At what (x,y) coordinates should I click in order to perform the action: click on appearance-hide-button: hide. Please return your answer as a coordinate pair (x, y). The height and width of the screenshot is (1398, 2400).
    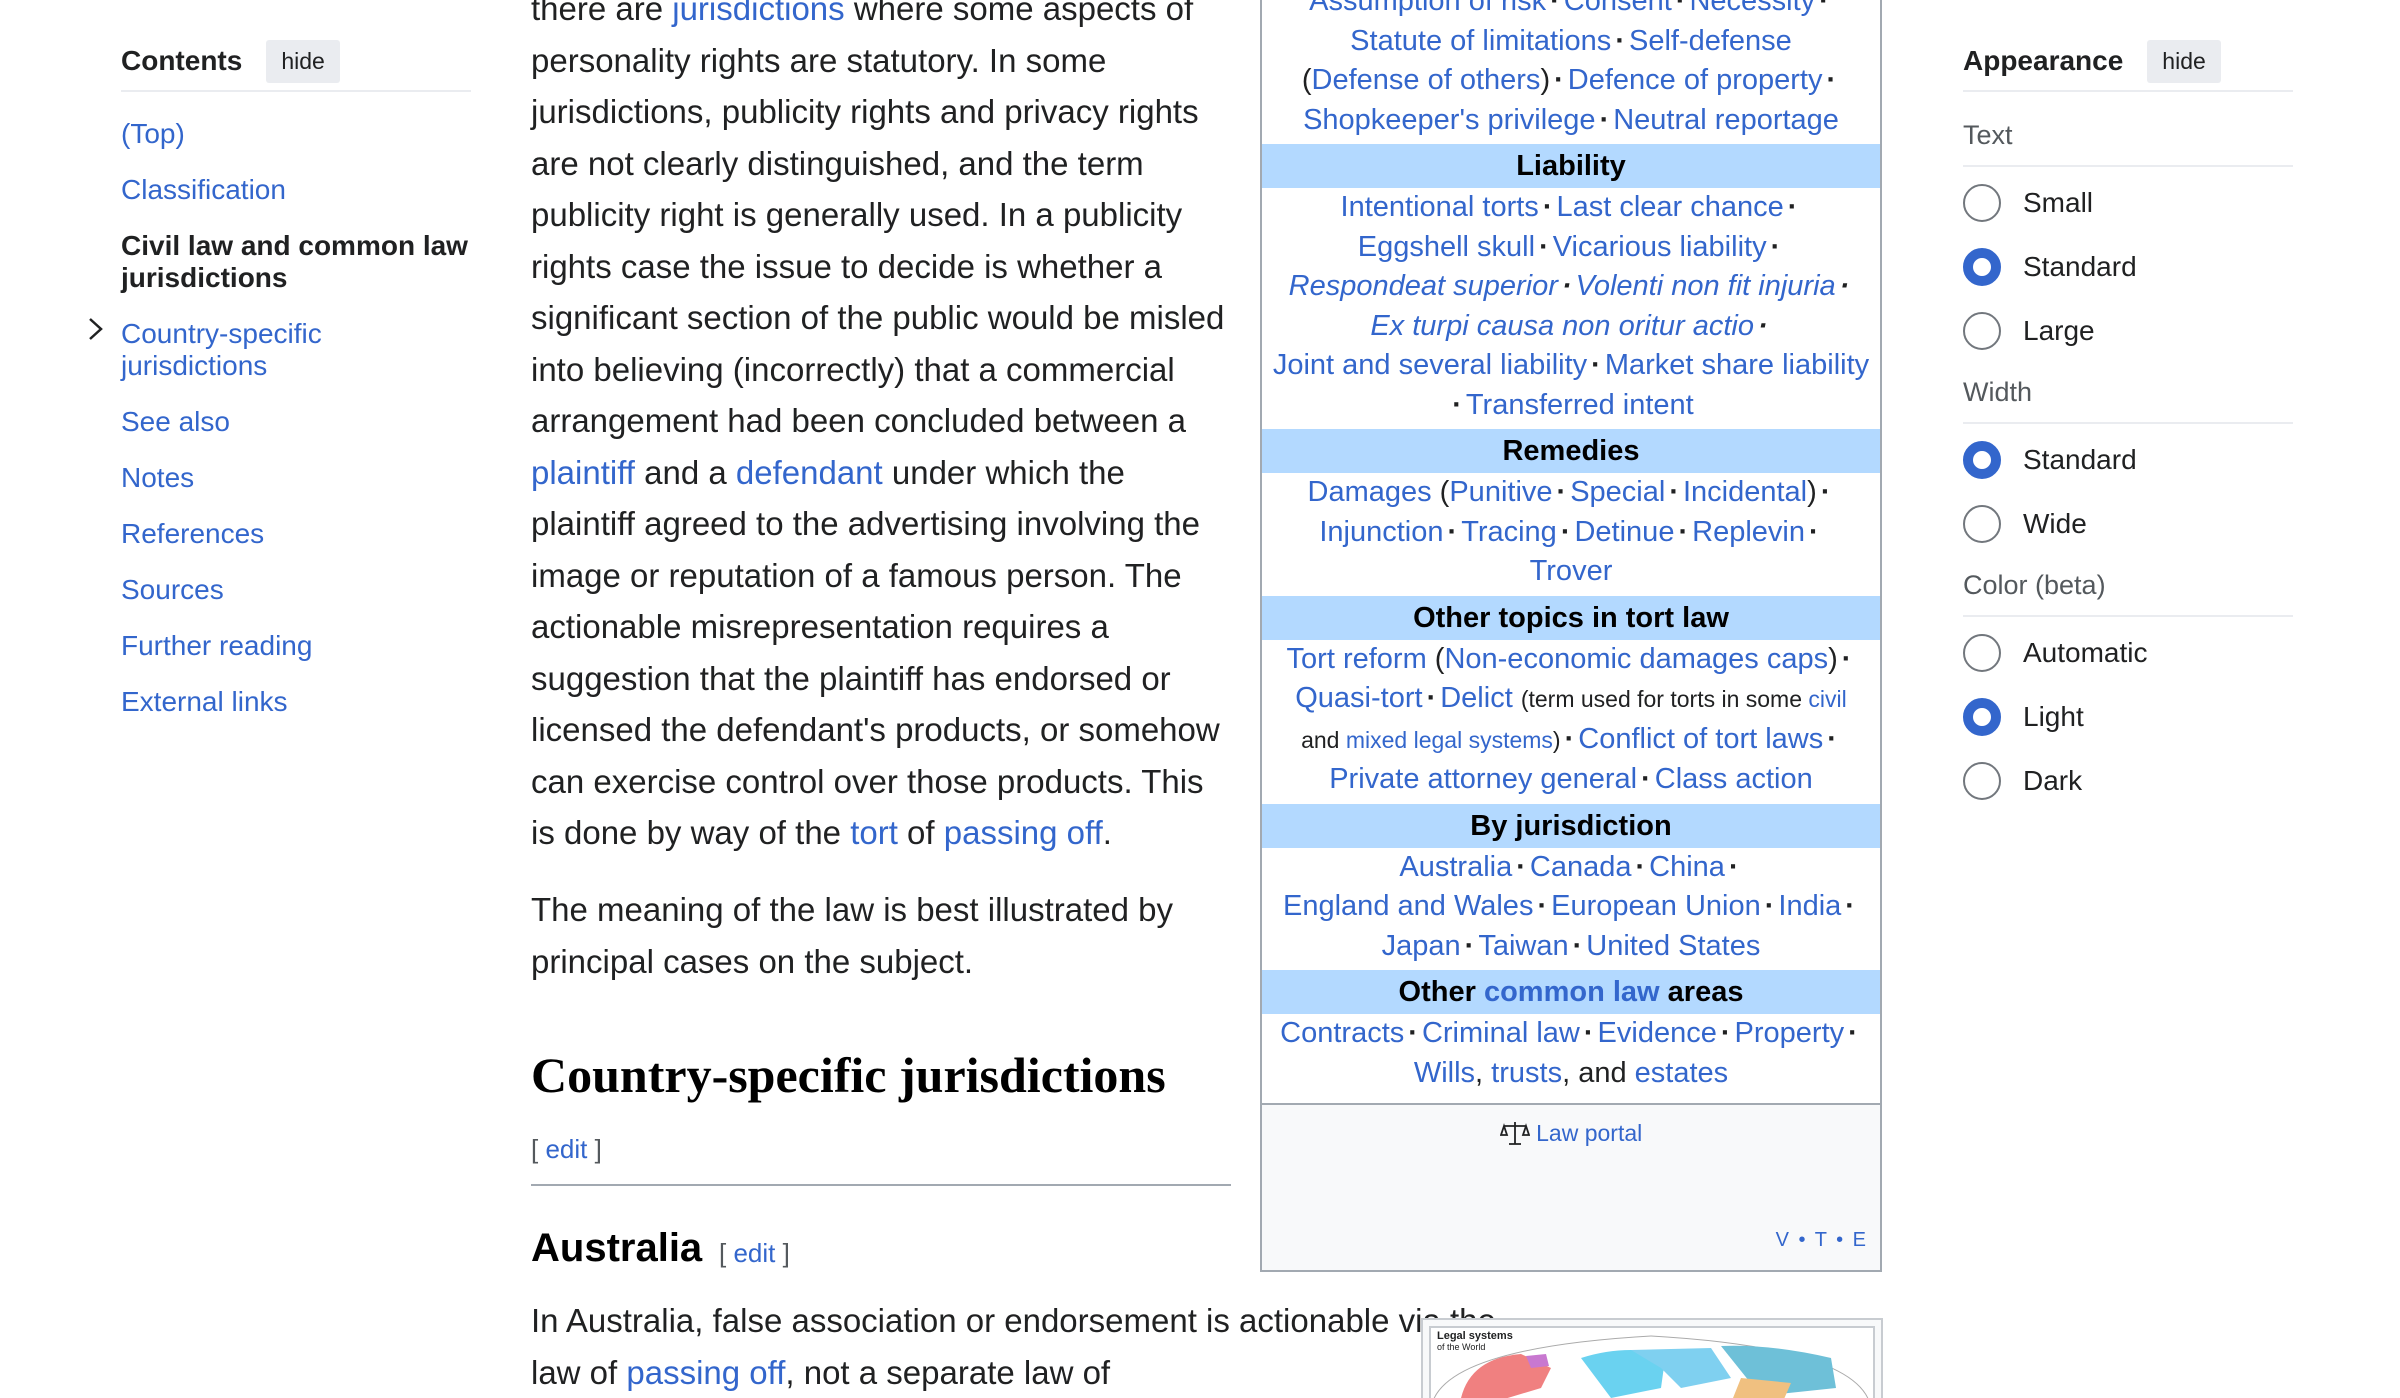
    Looking at the image, I should click on (2184, 61).